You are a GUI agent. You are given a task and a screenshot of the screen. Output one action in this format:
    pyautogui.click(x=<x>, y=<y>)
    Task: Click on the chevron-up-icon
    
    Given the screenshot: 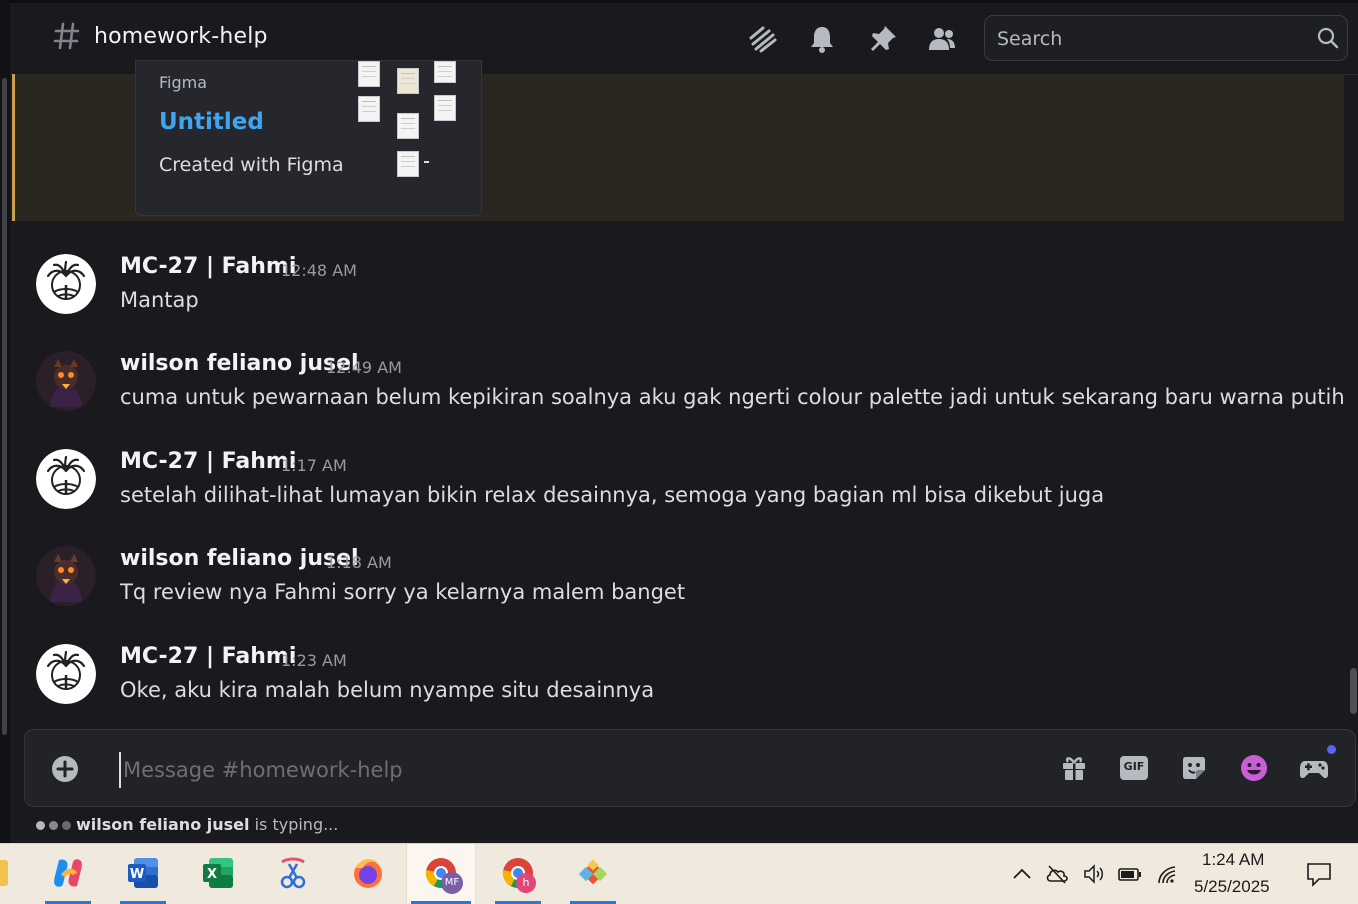 What is the action you would take?
    pyautogui.click(x=1022, y=874)
    